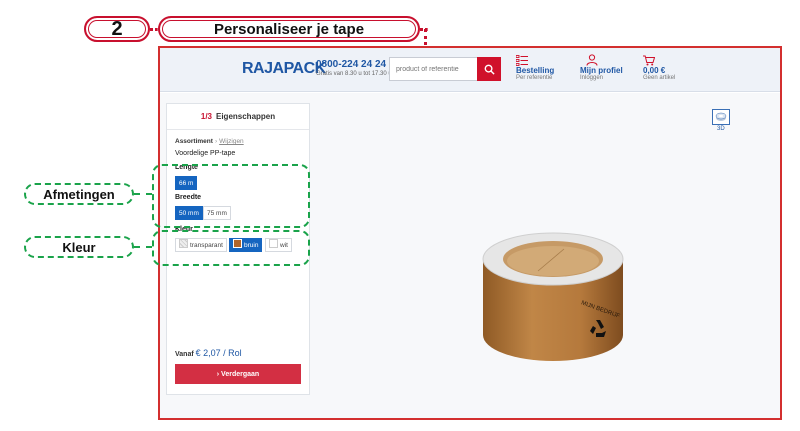  I want to click on cart-total: 0,00 €, so click(654, 70).